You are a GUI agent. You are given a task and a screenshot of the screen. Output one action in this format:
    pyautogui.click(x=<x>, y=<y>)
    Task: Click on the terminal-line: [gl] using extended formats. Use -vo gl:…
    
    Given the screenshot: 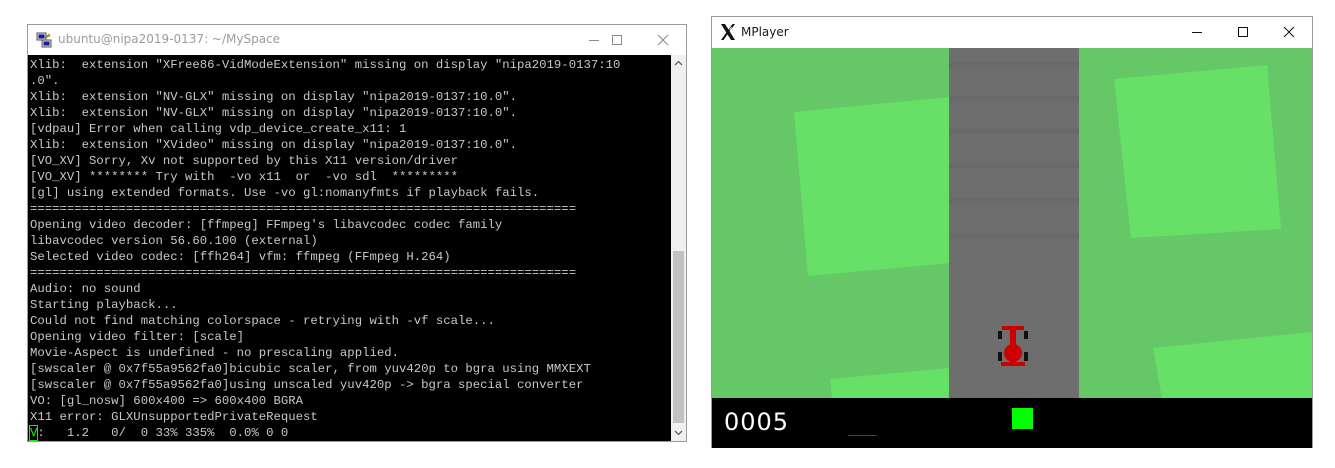 What is the action you would take?
    pyautogui.click(x=285, y=193)
    